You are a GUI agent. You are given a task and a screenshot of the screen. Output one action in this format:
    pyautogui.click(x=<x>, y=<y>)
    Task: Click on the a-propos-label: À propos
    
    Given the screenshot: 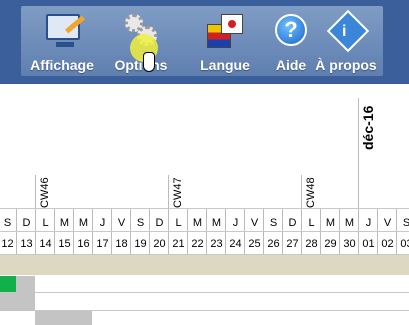 What is the action you would take?
    pyautogui.click(x=346, y=65)
    